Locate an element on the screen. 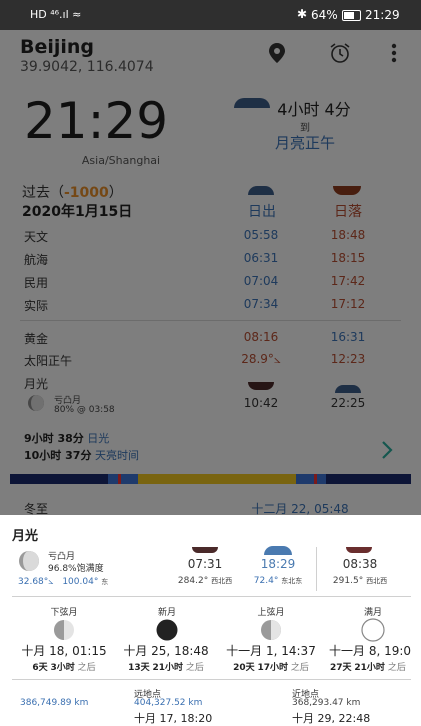 The image size is (421, 726). phase-full-moon-date: 十一月 8, 19:0 is located at coordinates (370, 651).